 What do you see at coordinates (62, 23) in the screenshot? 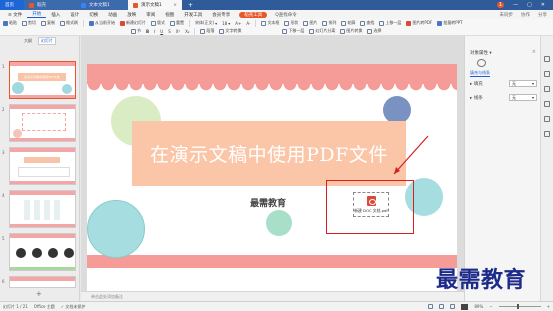
I see `brush-icon` at bounding box center [62, 23].